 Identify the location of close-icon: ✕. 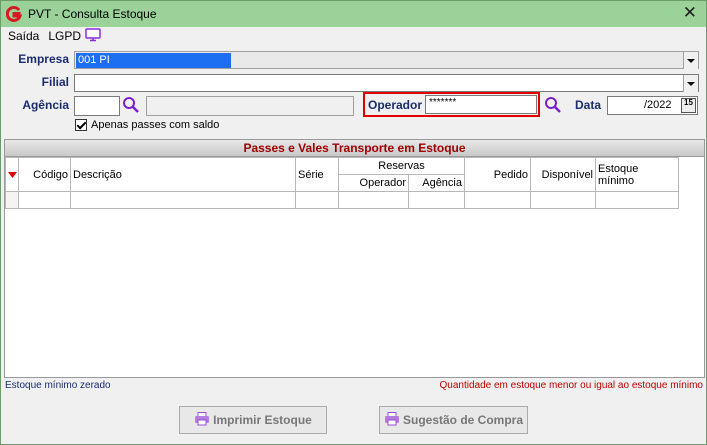
(690, 13).